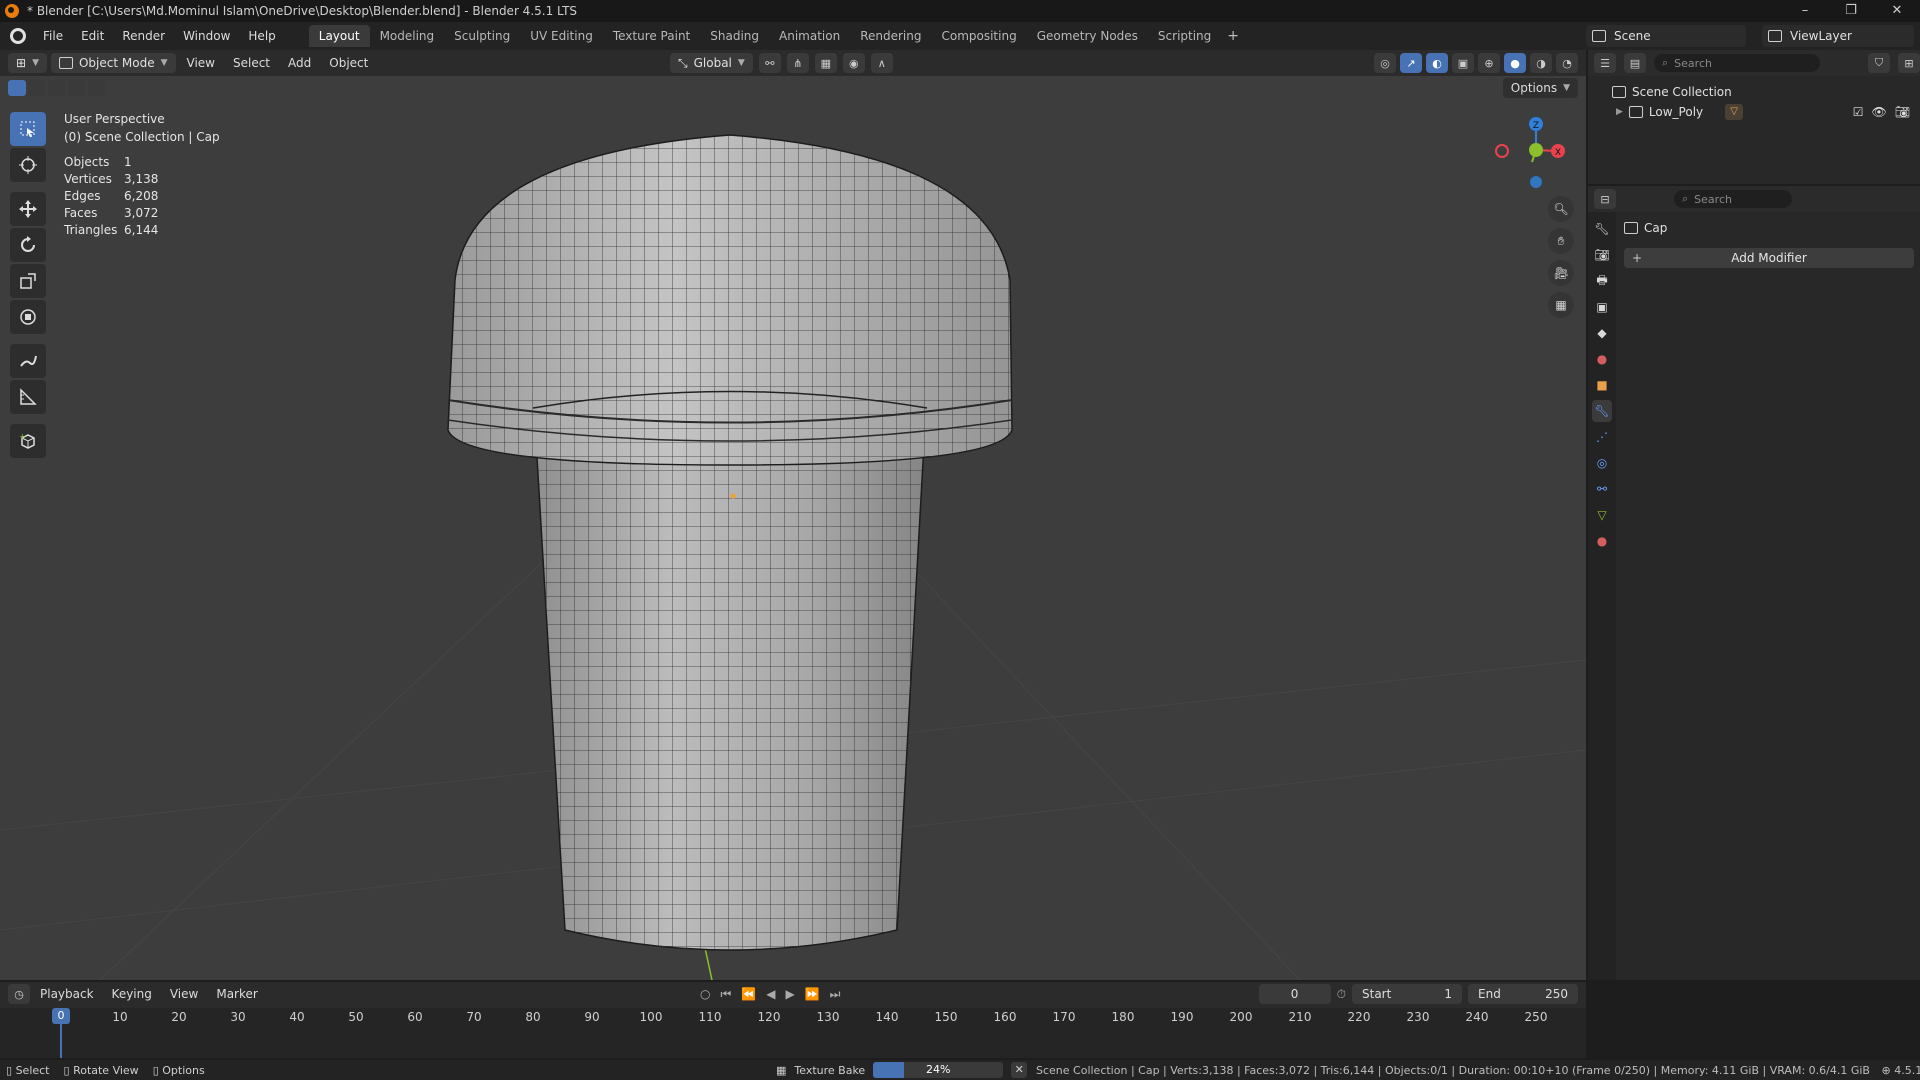 Image resolution: width=1920 pixels, height=1080 pixels. I want to click on blender-logo-icon, so click(18, 36).